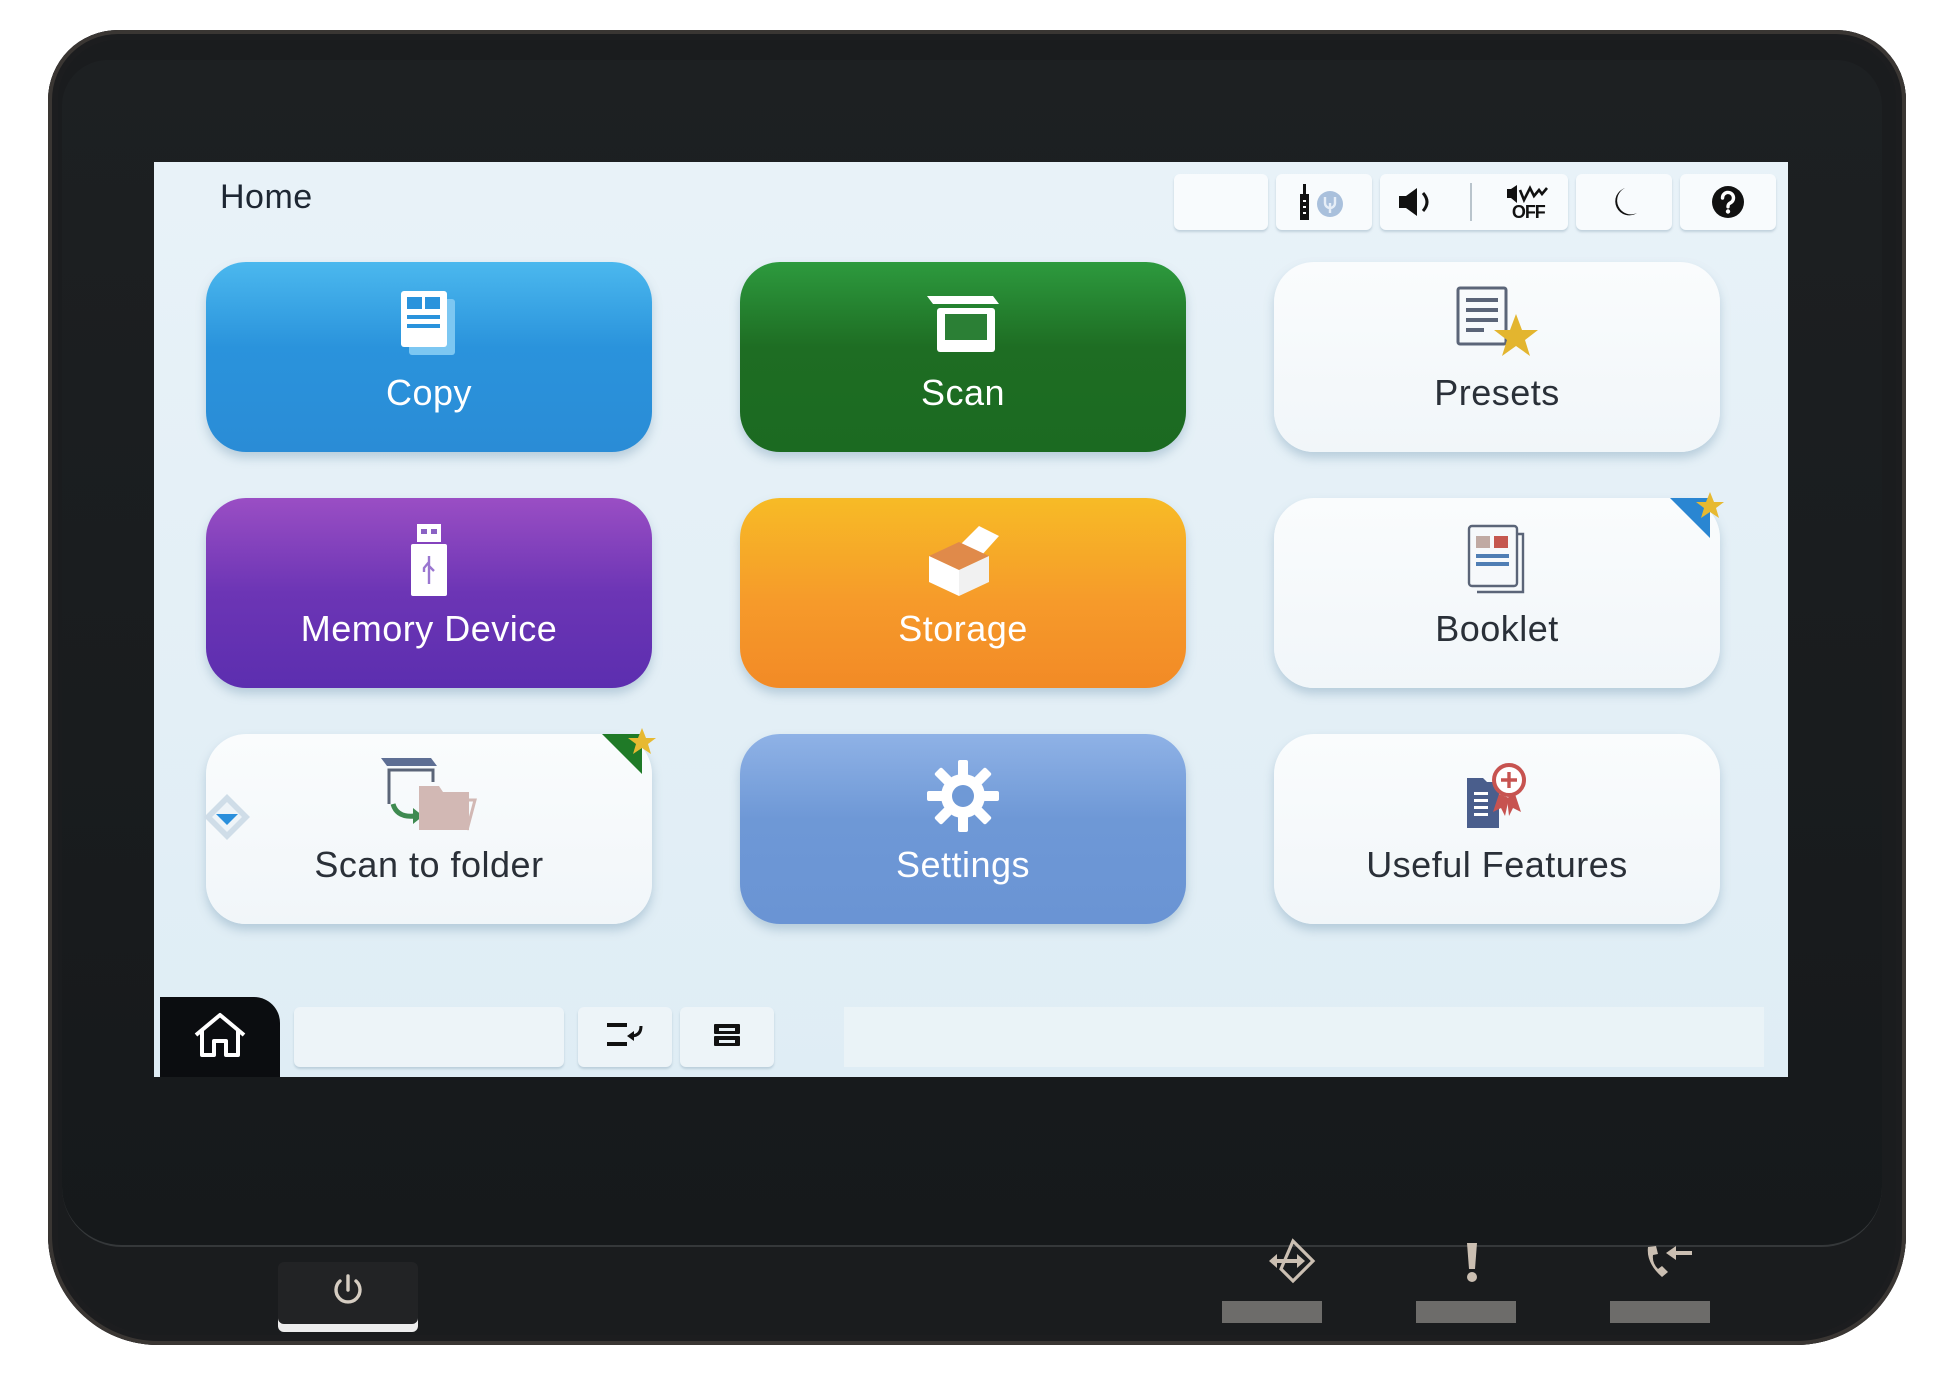 The width and height of the screenshot is (1946, 1381). I want to click on tile-scan-to-folder: Scan to folder, so click(431, 826).